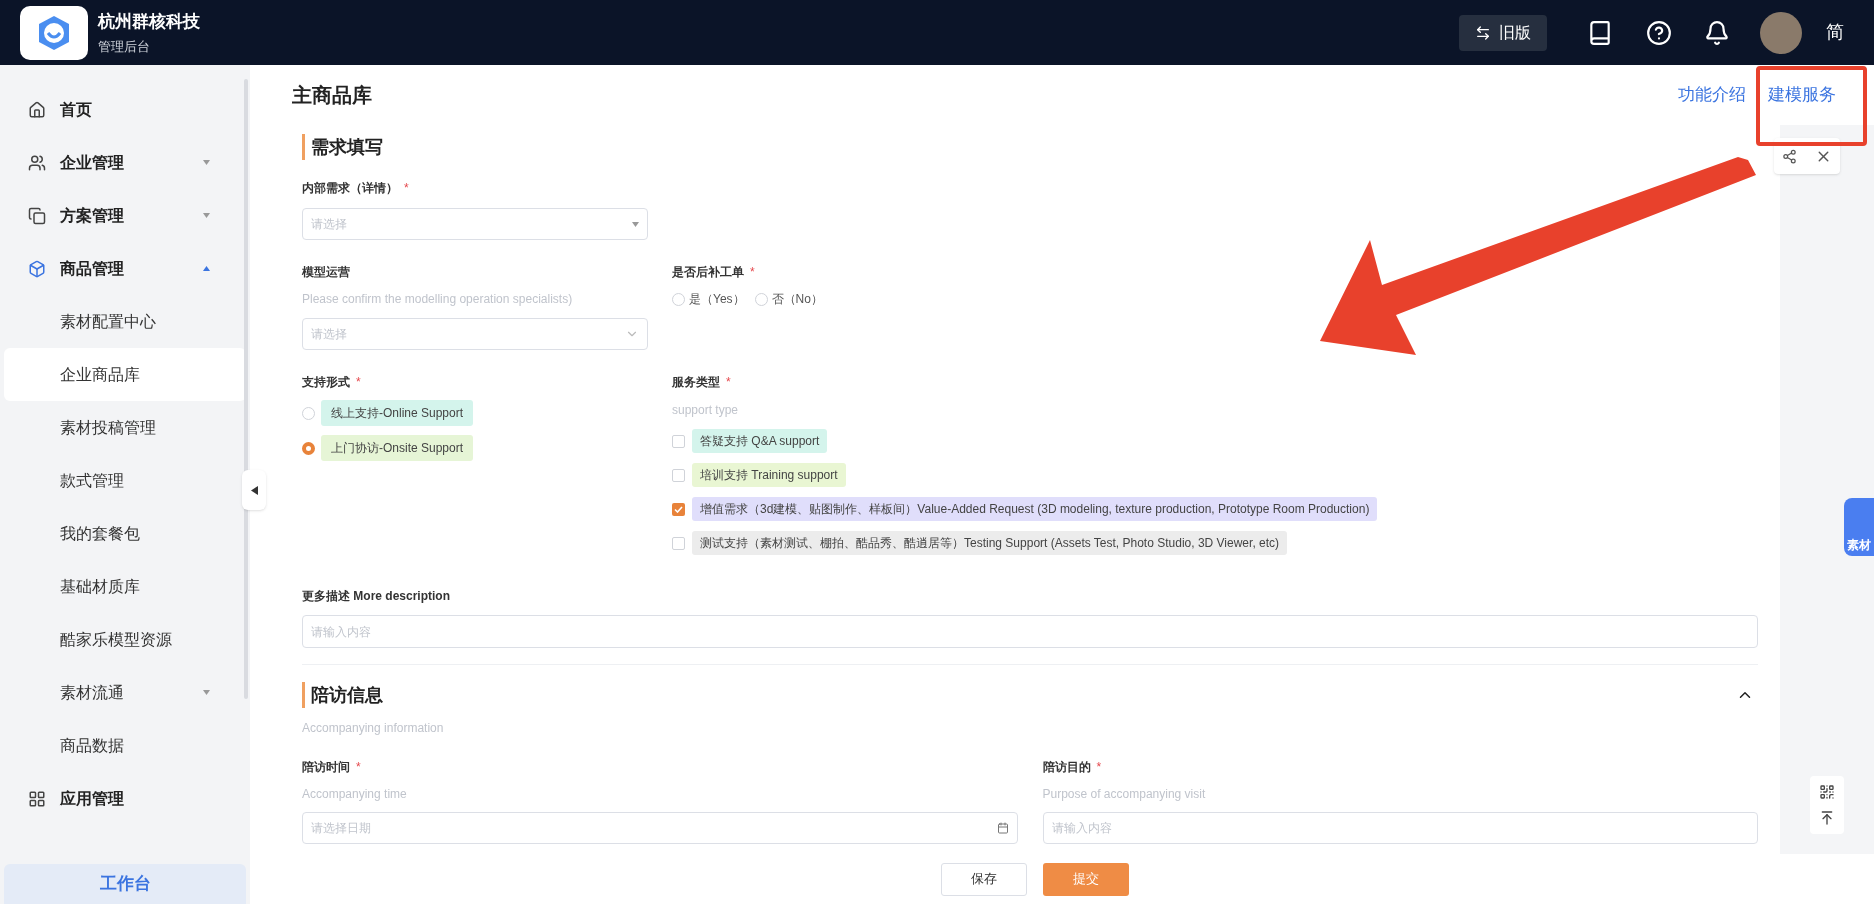 Image resolution: width=1874 pixels, height=904 pixels. What do you see at coordinates (788, 299) in the screenshot?
I see `radio-option: 否（No）` at bounding box center [788, 299].